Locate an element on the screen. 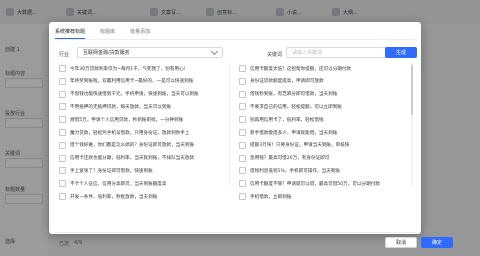 The width and height of the screenshot is (480, 256). title-option: 借钱秒到账，有芝麻分即可借款，当天到账 is located at coordinates (324, 94).